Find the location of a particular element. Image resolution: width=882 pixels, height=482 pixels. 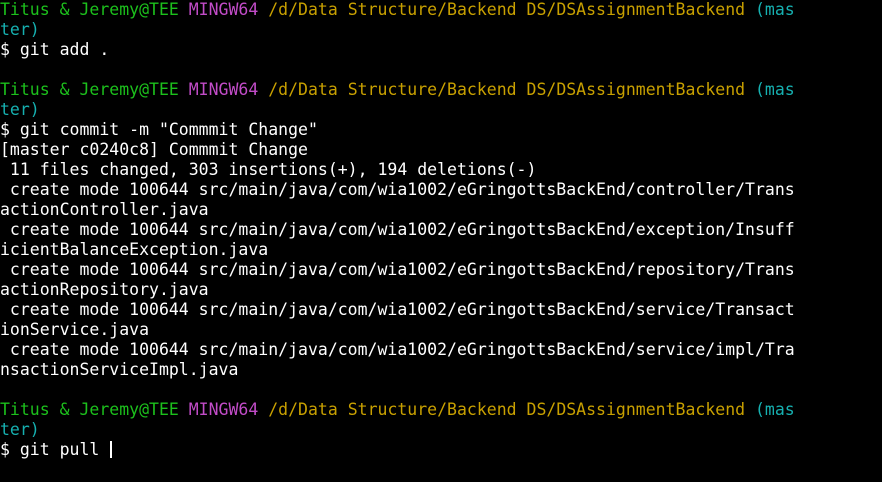

output-line: nsactionServiceImpl.java is located at coordinates (441, 370).